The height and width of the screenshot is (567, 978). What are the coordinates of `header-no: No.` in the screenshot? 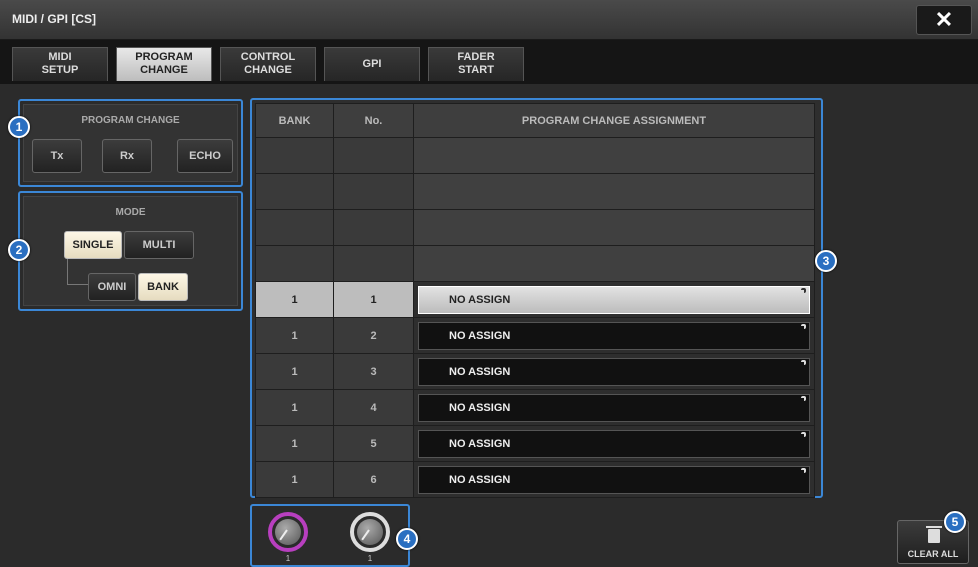 It's located at (373, 120).